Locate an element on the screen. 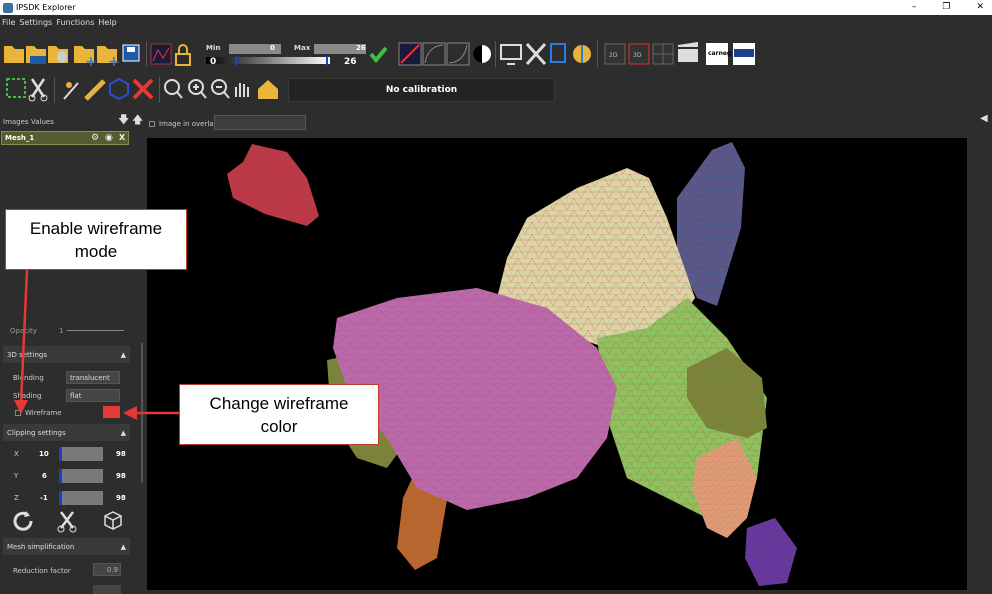 The width and height of the screenshot is (992, 594). view-2d-label: 2D is located at coordinates (613, 55).